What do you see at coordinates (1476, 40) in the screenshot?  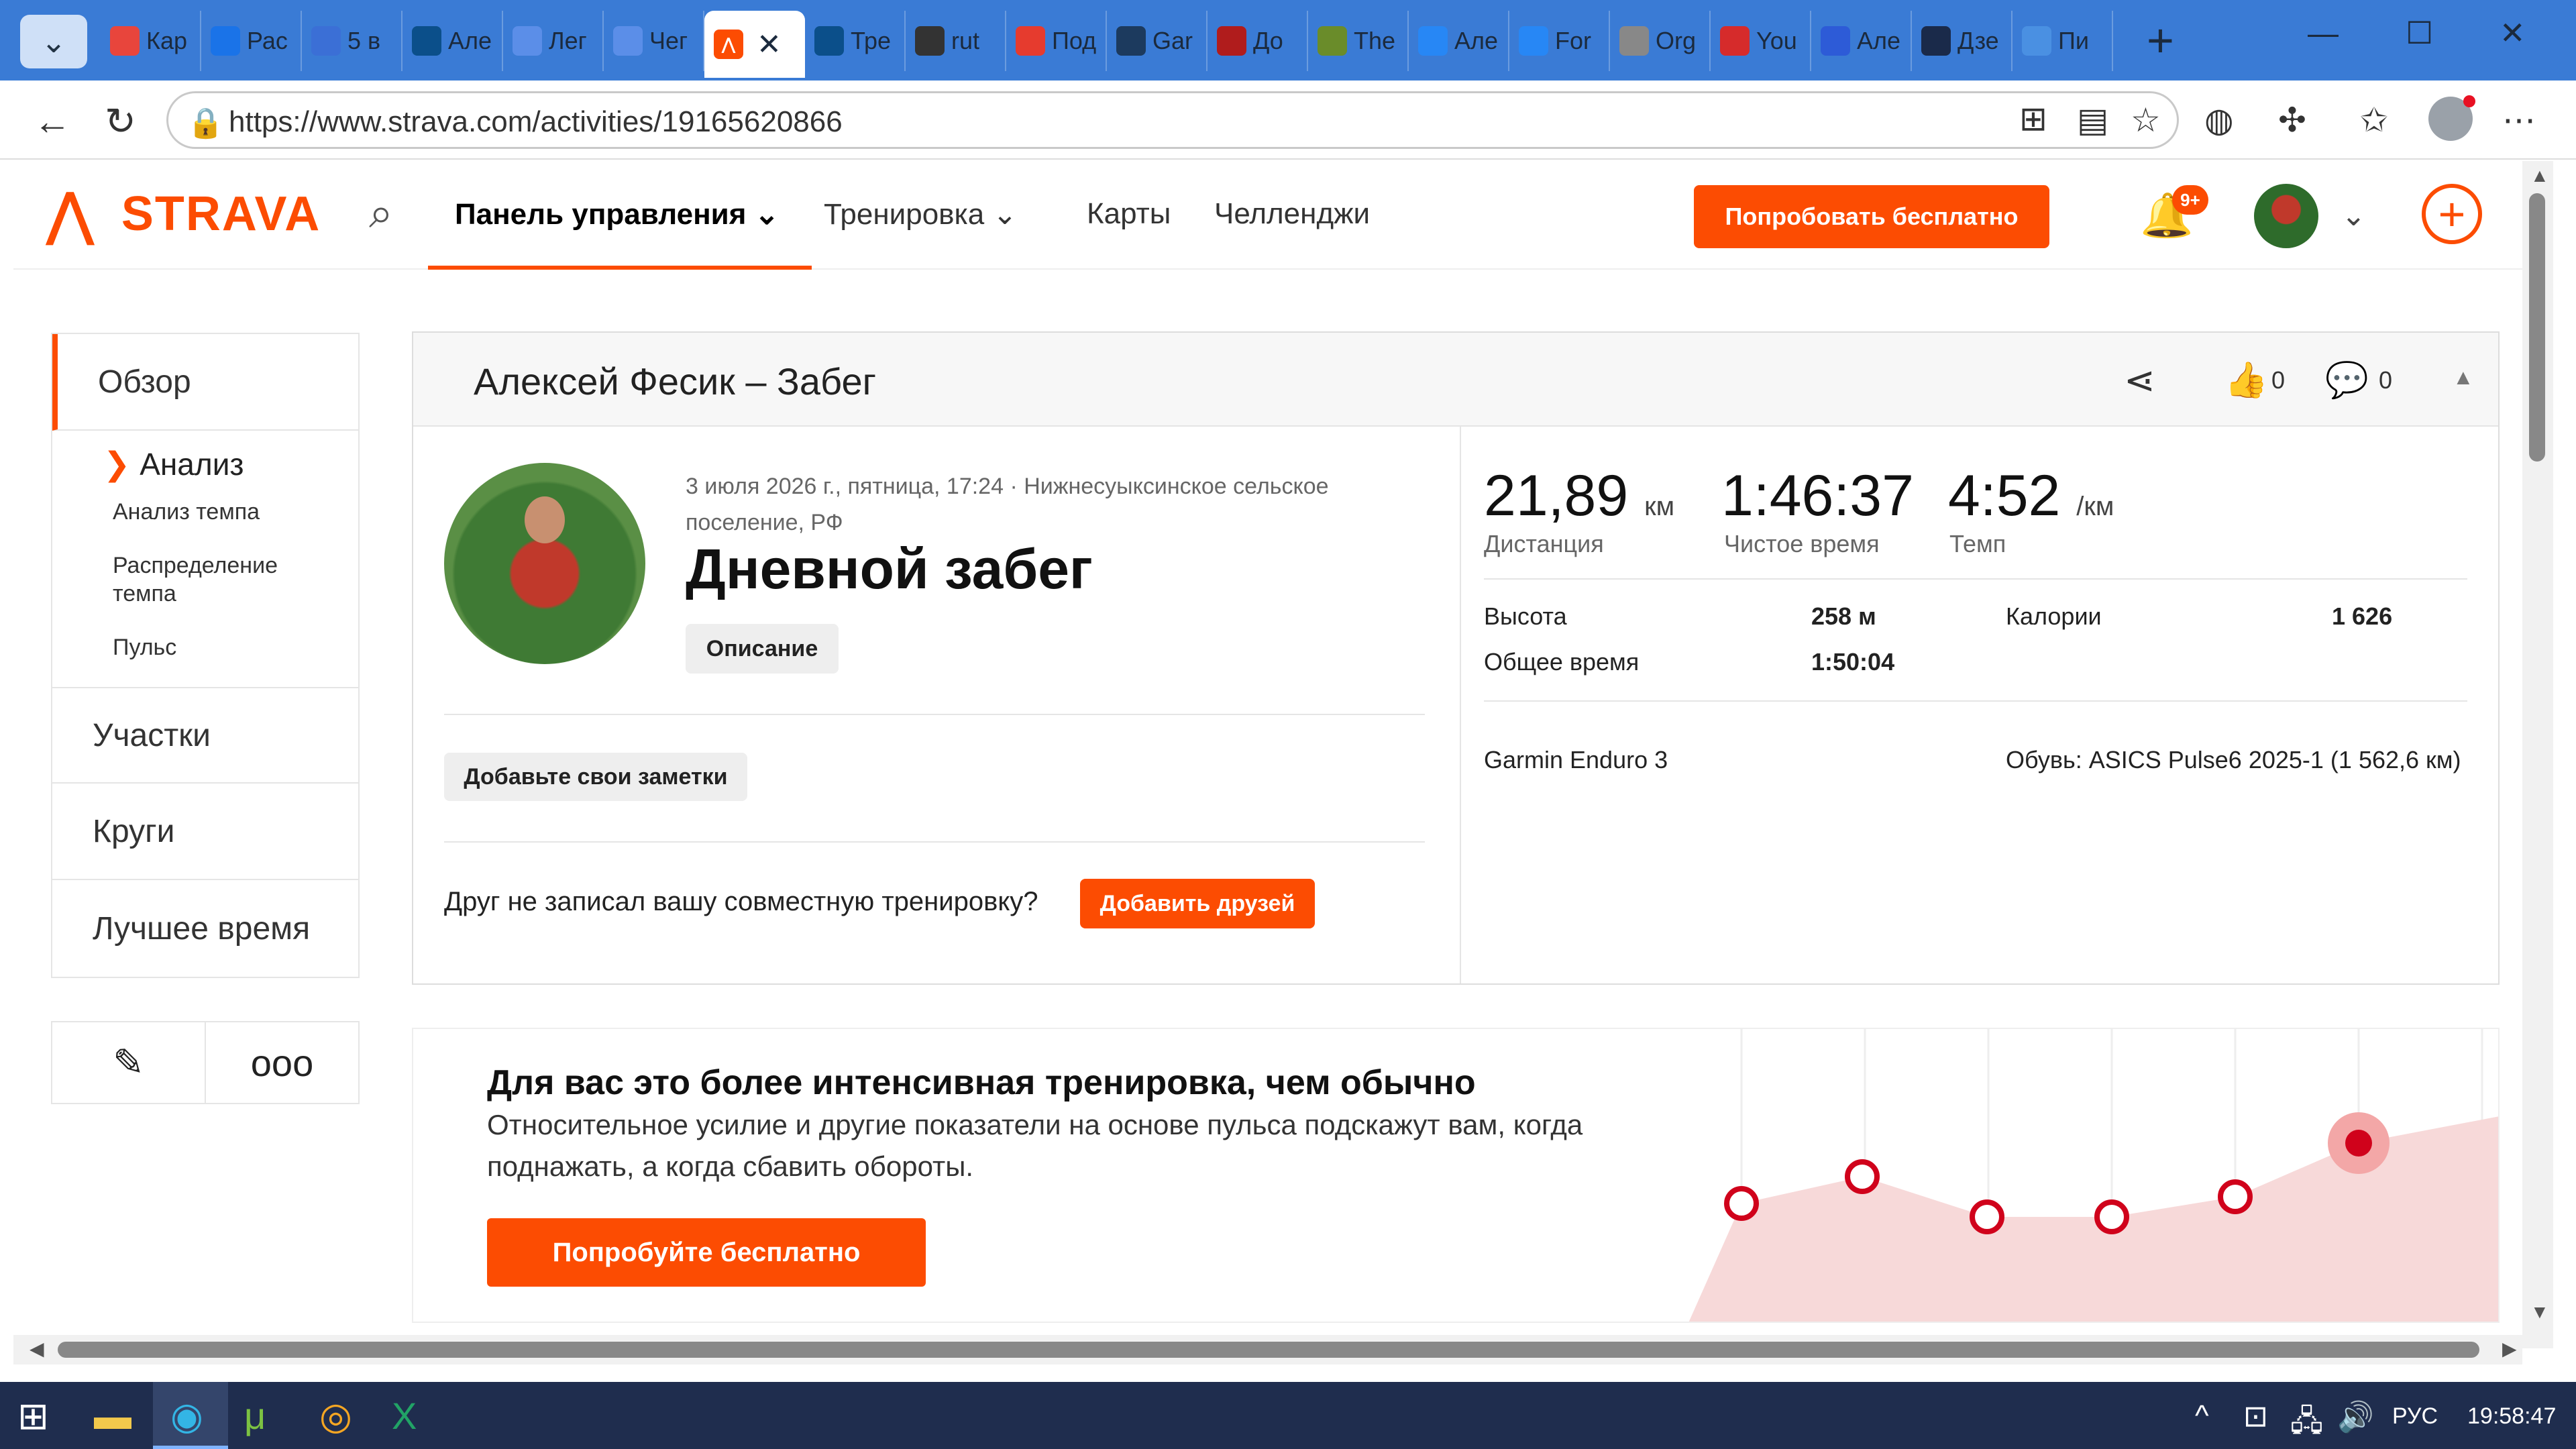 I see `tab-label: Але` at bounding box center [1476, 40].